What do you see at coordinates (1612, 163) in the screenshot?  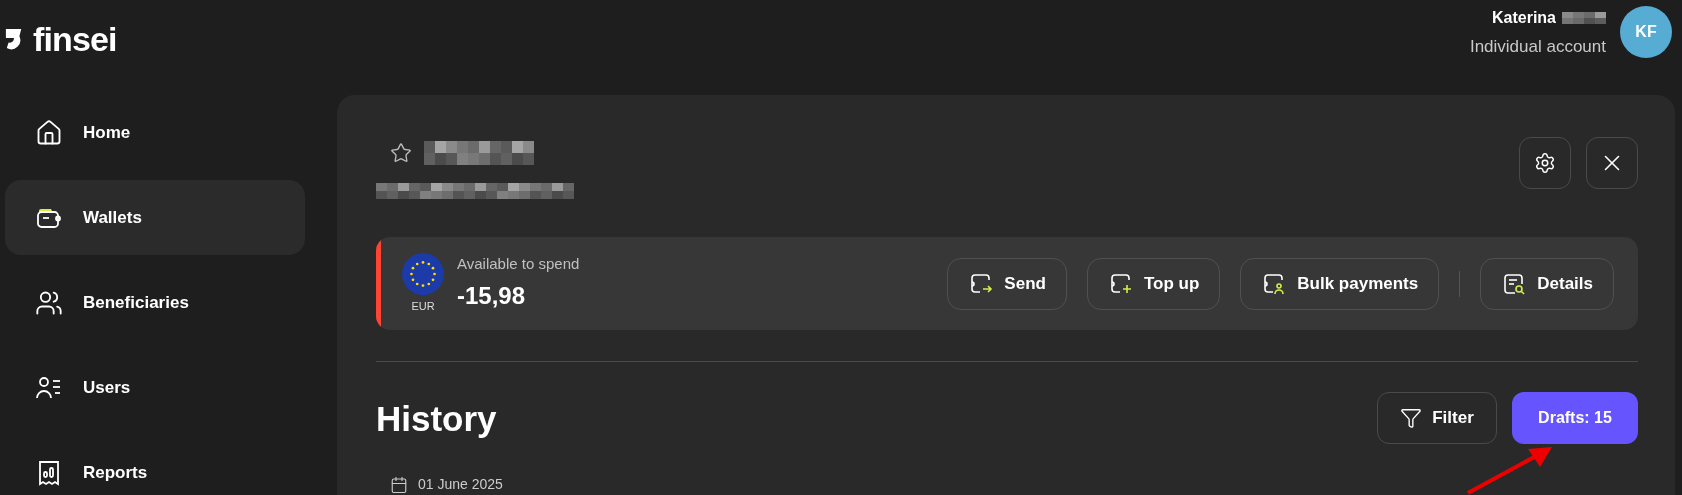 I see `close-button` at bounding box center [1612, 163].